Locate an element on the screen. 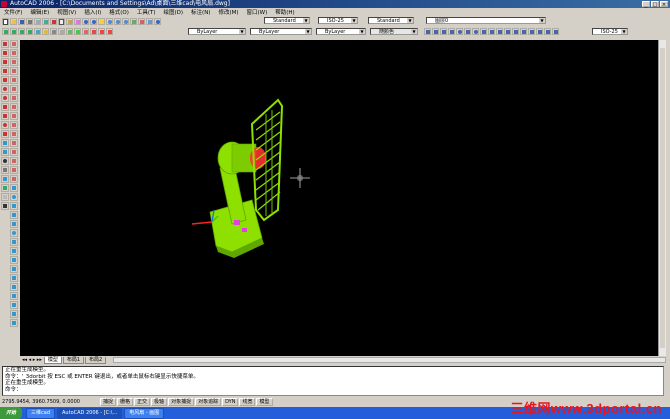 Image resolution: width=670 pixels, height=419 pixels. leader-icon is located at coordinates (515, 31).